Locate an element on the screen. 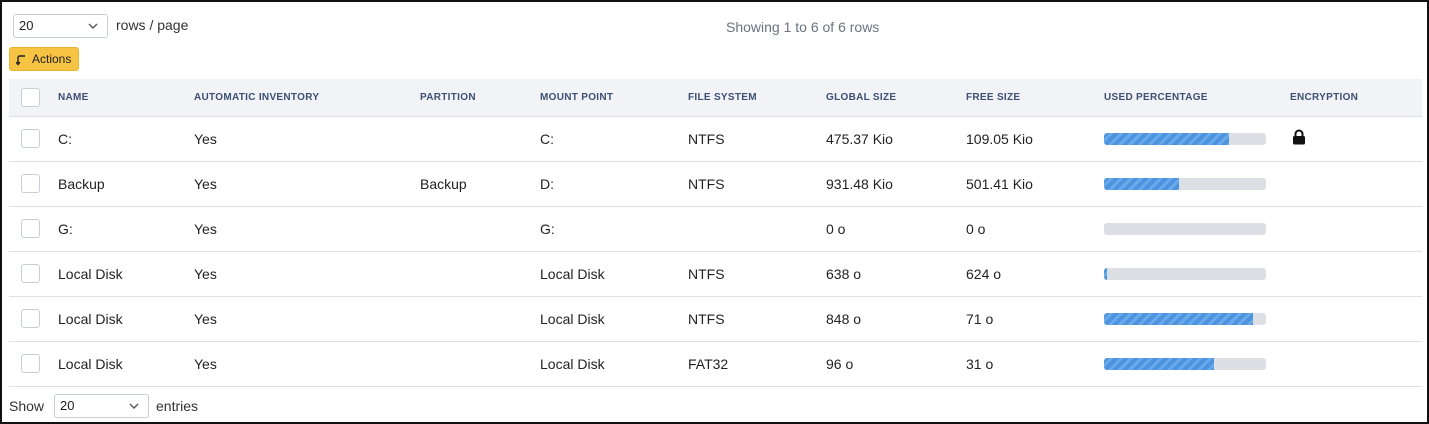  entries-per-page-select: 20 is located at coordinates (101, 406).